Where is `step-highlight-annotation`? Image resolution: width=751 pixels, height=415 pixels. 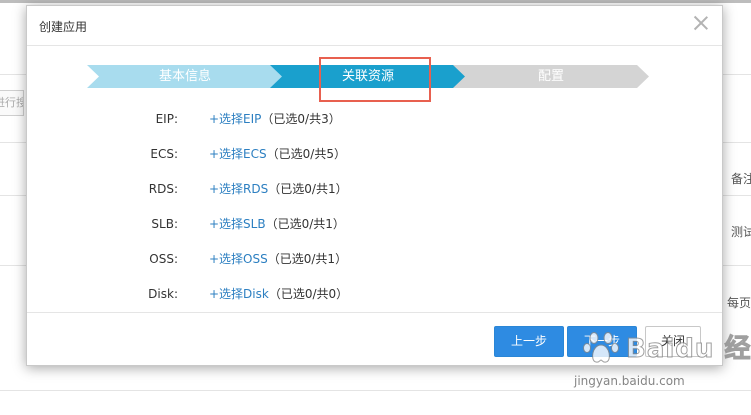
step-highlight-annotation is located at coordinates (375, 79).